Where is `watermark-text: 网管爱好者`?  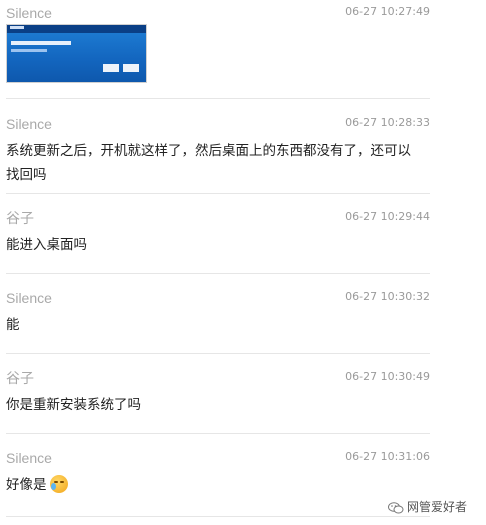 watermark-text: 网管爱好者 is located at coordinates (437, 507).